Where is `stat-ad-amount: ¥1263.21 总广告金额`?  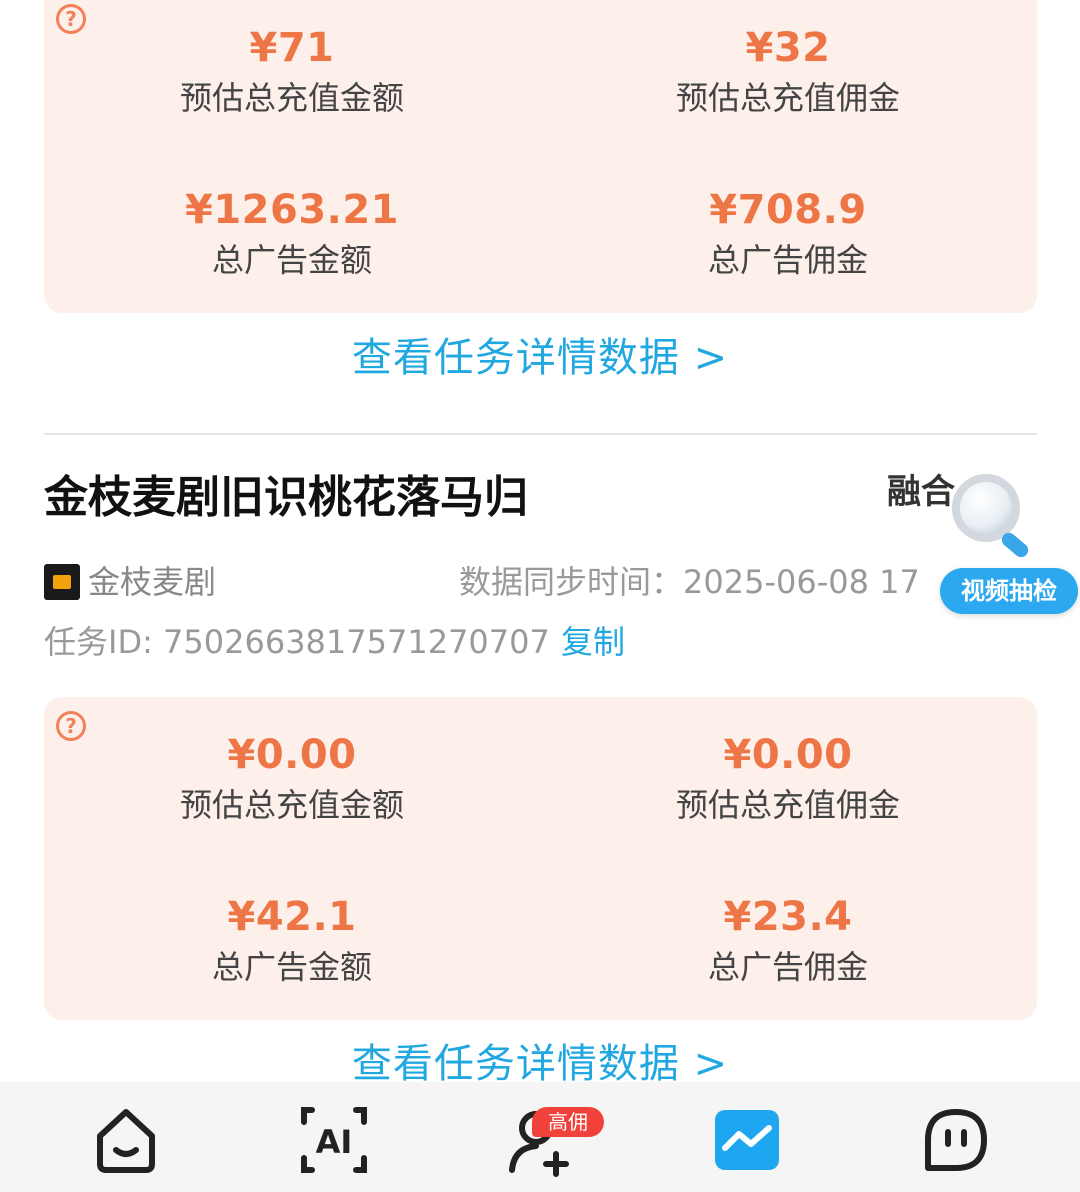
stat-ad-amount: ¥1263.21 总广告金额 is located at coordinates (292, 233).